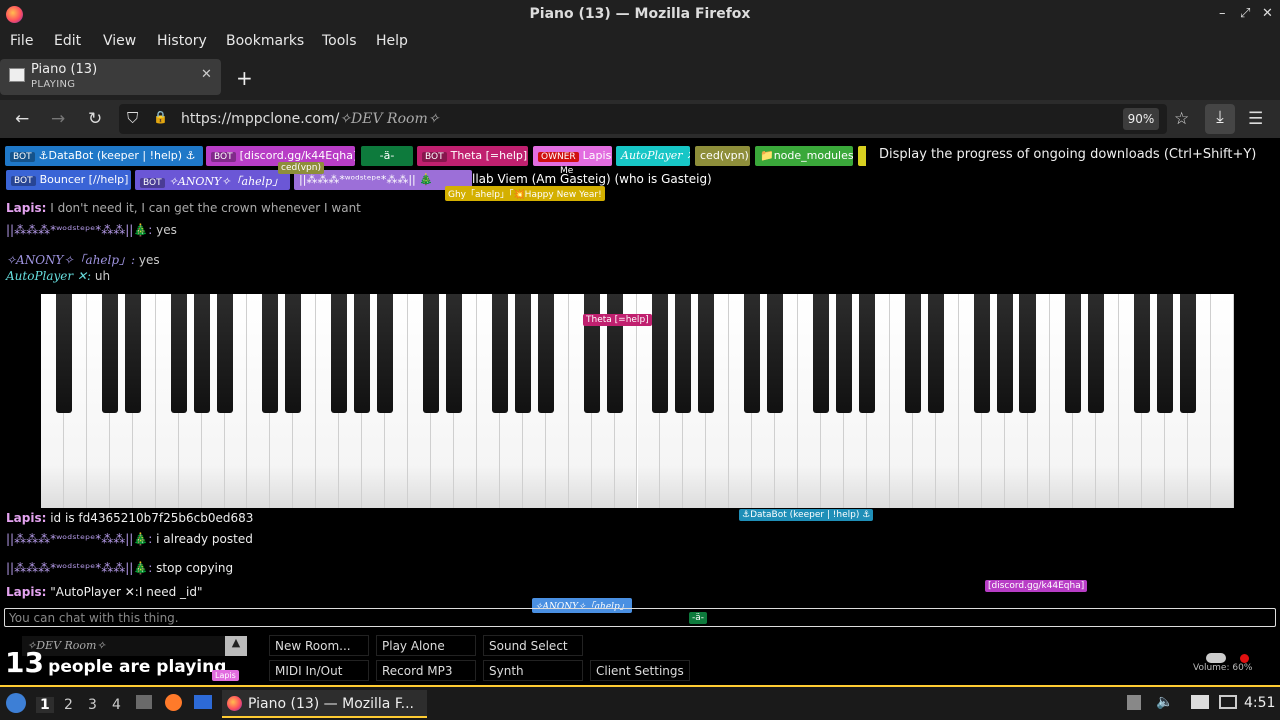 This screenshot has width=1280, height=720. I want to click on zoom-level: 90%, so click(1141, 119).